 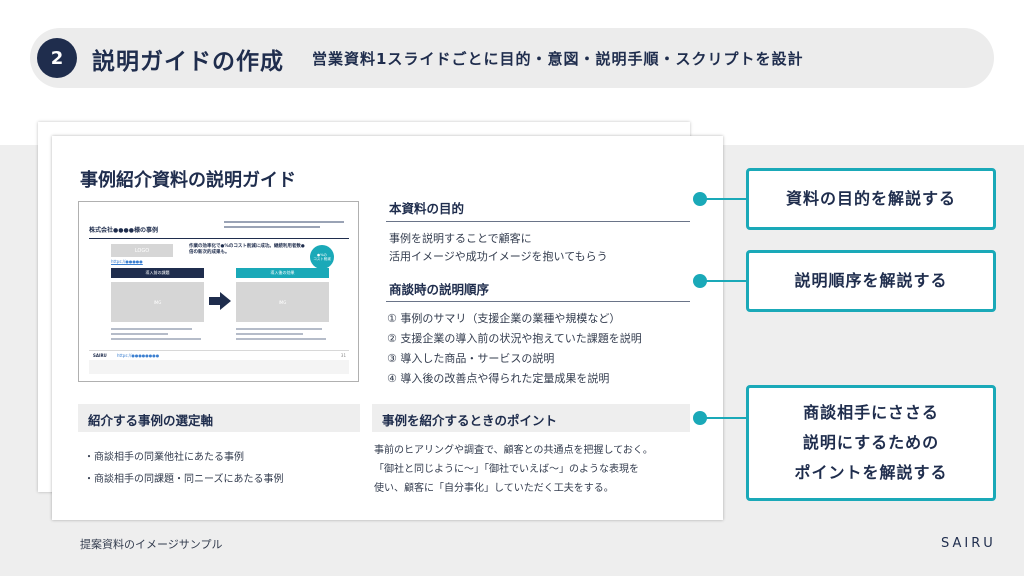 I want to click on page-title: 説明ガイドの作成, so click(x=188, y=62).